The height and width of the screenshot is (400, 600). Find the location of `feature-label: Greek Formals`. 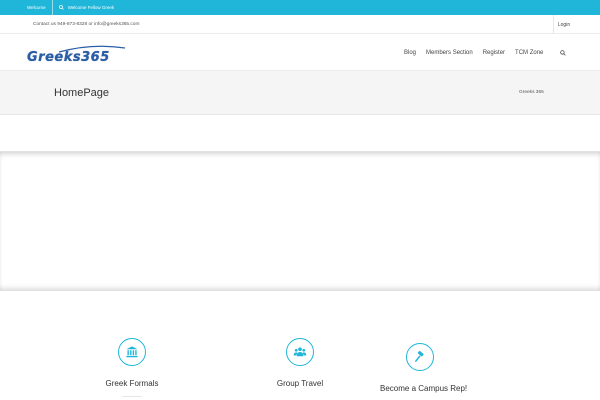

feature-label: Greek Formals is located at coordinates (132, 383).